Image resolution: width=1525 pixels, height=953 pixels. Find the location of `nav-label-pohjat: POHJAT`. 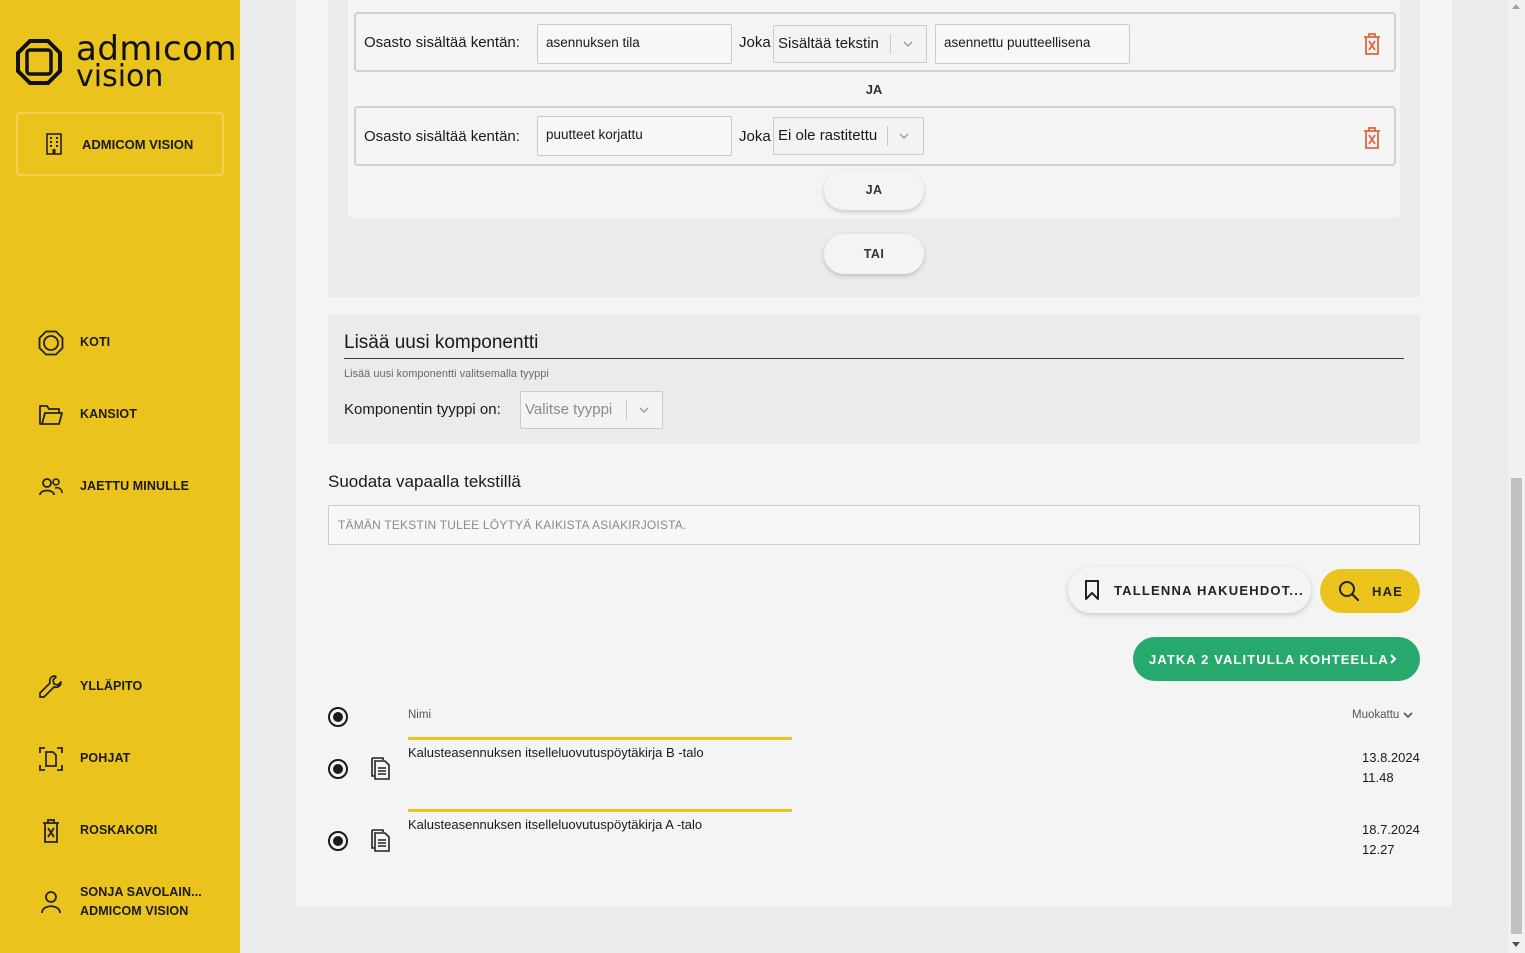

nav-label-pohjat: POHJAT is located at coordinates (105, 758).